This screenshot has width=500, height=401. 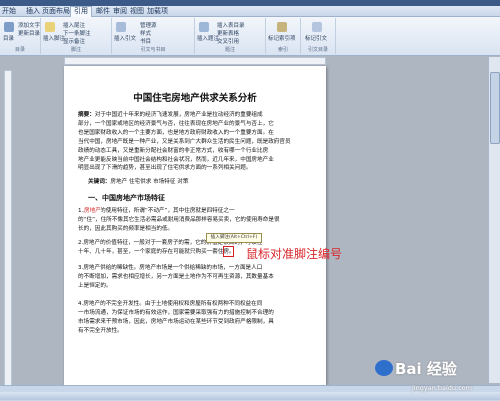 I want to click on taskbar, so click(x=250, y=396).